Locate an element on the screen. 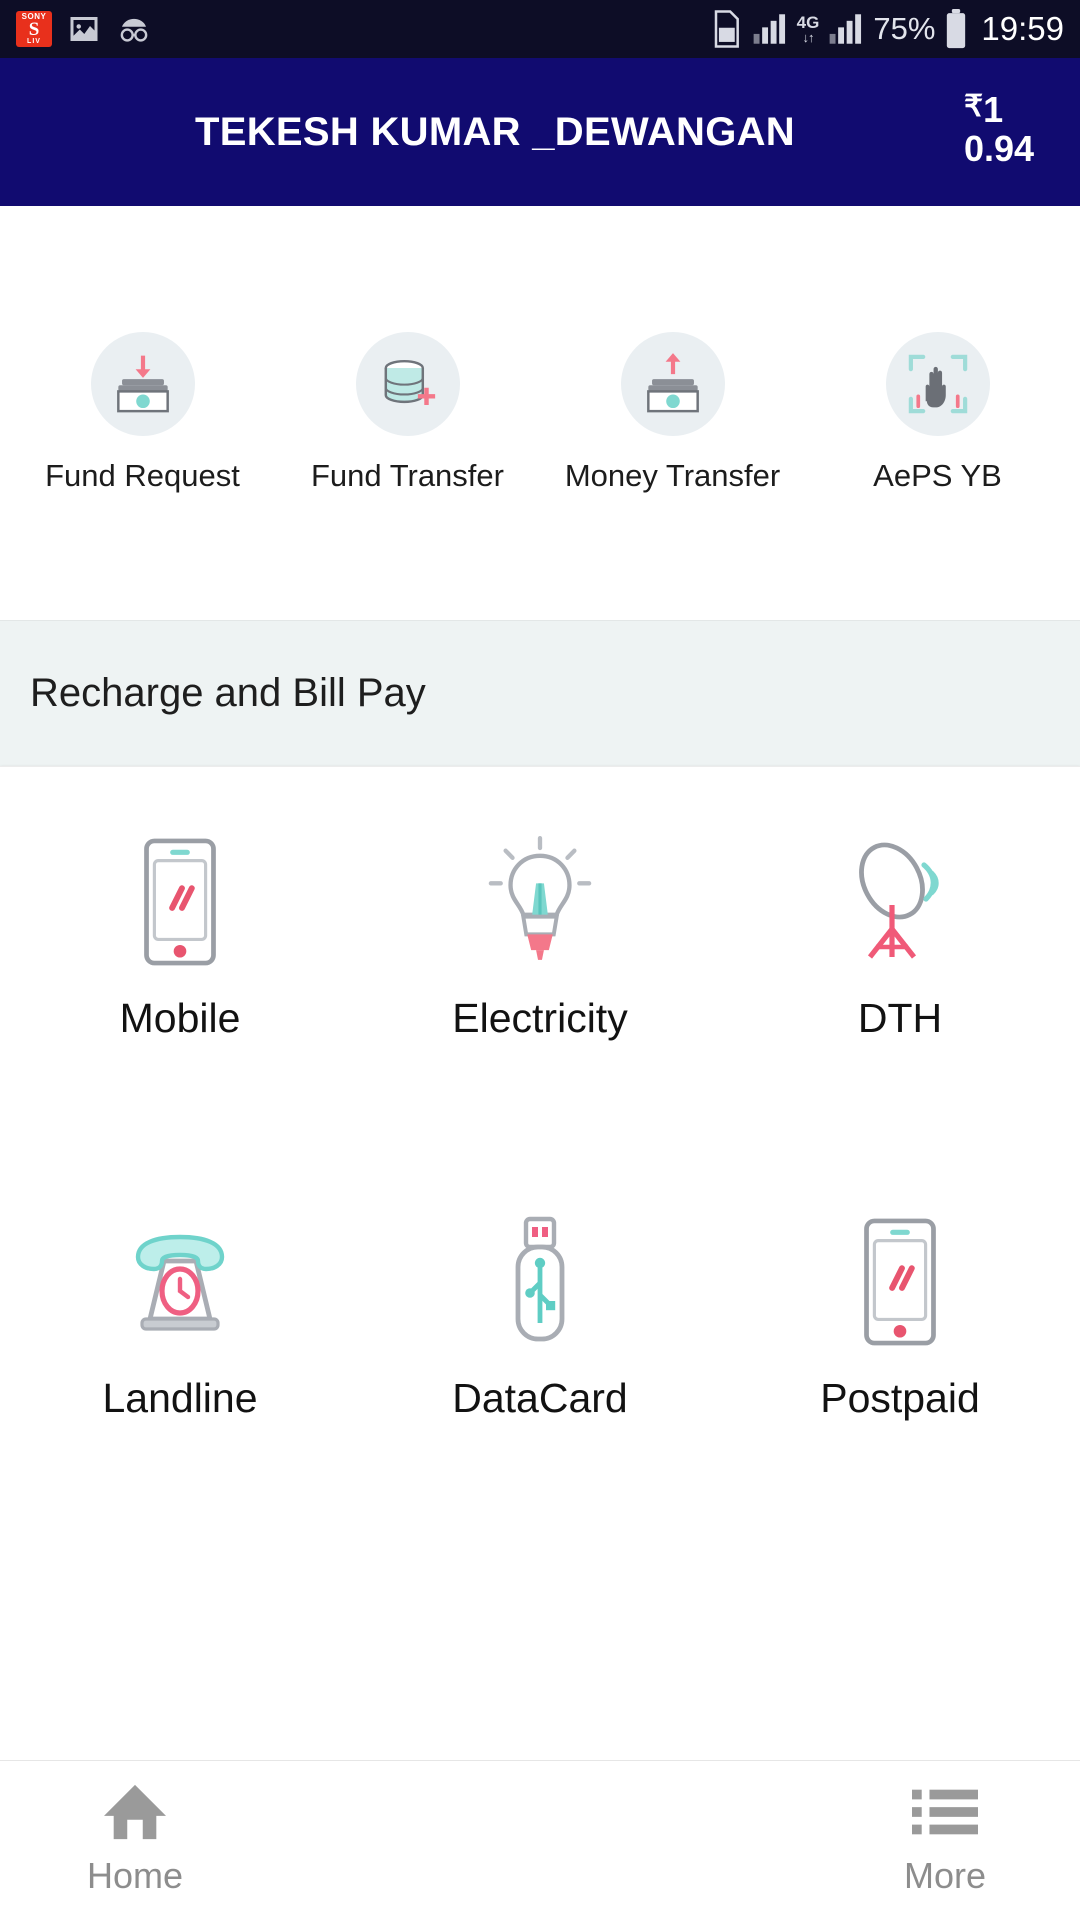 This screenshot has height=1920, width=1080. section-header-recharge-bill-pay: Recharge and Bill Pay is located at coordinates (540, 693).